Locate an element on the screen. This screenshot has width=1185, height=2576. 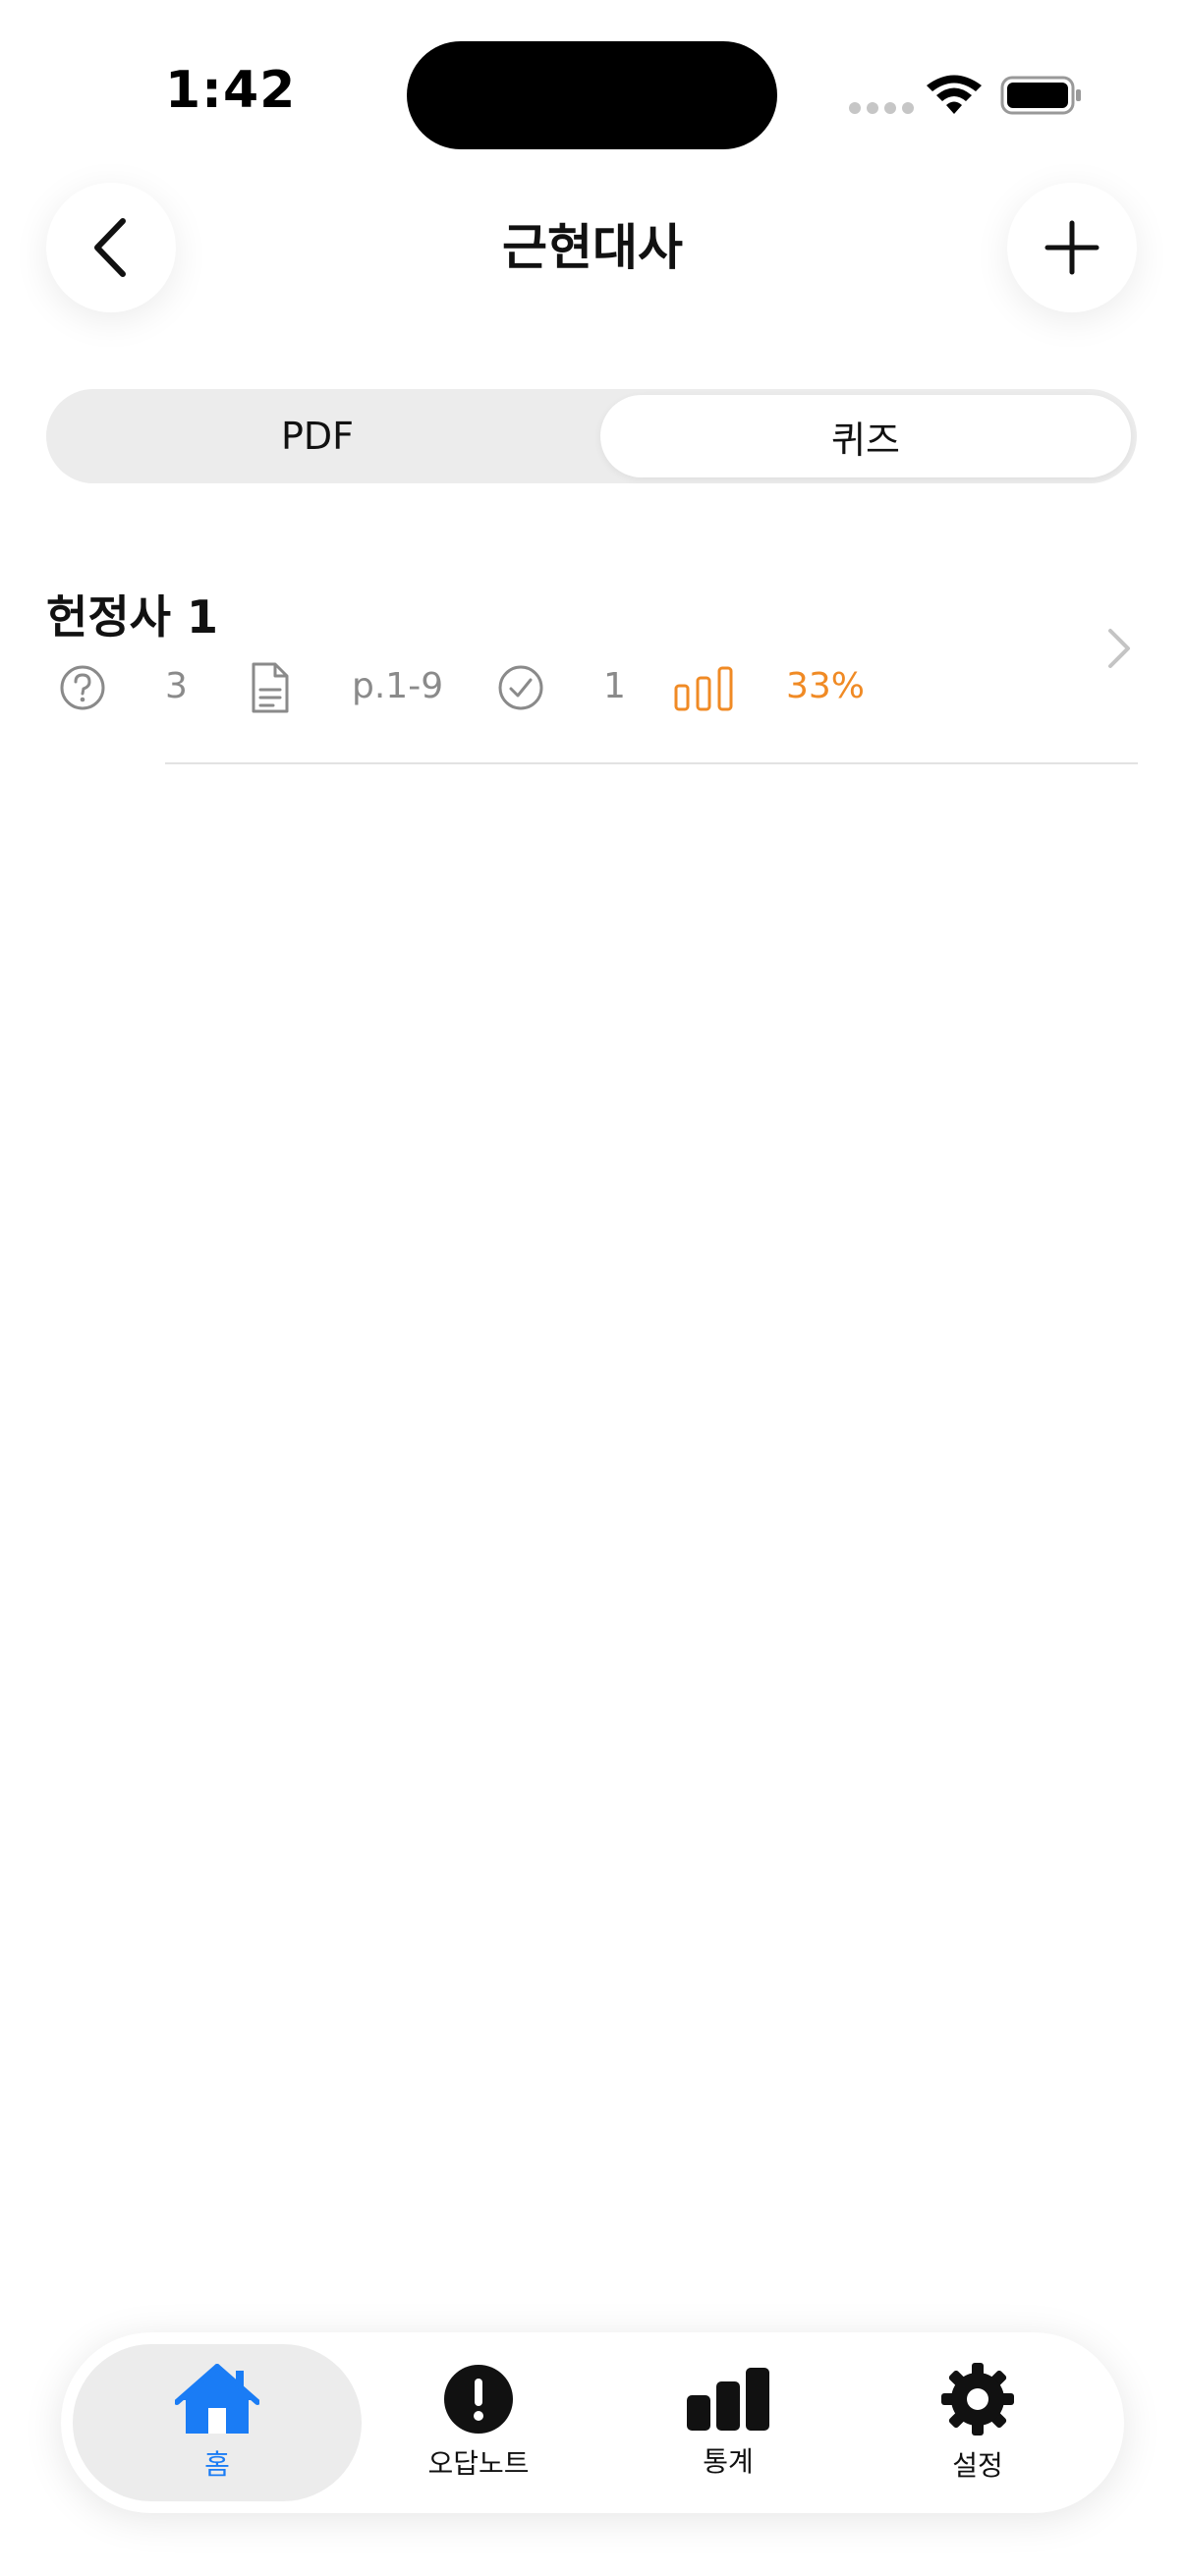
page-range: p.1-9 is located at coordinates (398, 686).